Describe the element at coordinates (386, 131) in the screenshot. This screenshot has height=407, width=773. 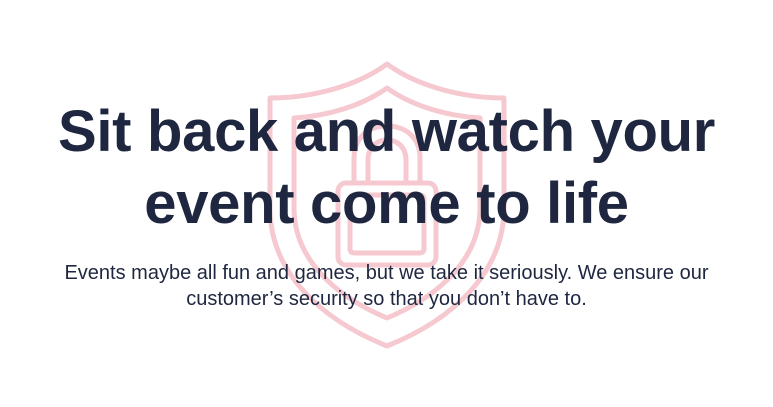
I see `page-title-line-1: Sit back and watch your` at that location.